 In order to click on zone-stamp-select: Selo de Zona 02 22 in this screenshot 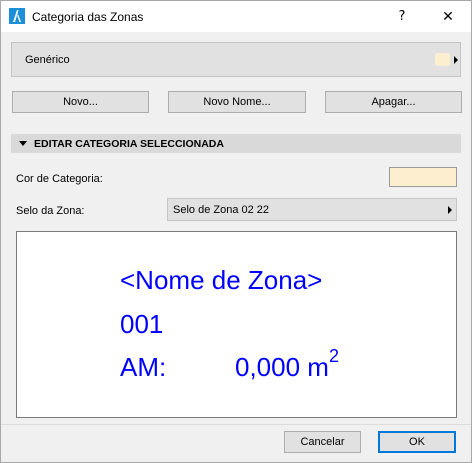, I will do `click(312, 209)`.